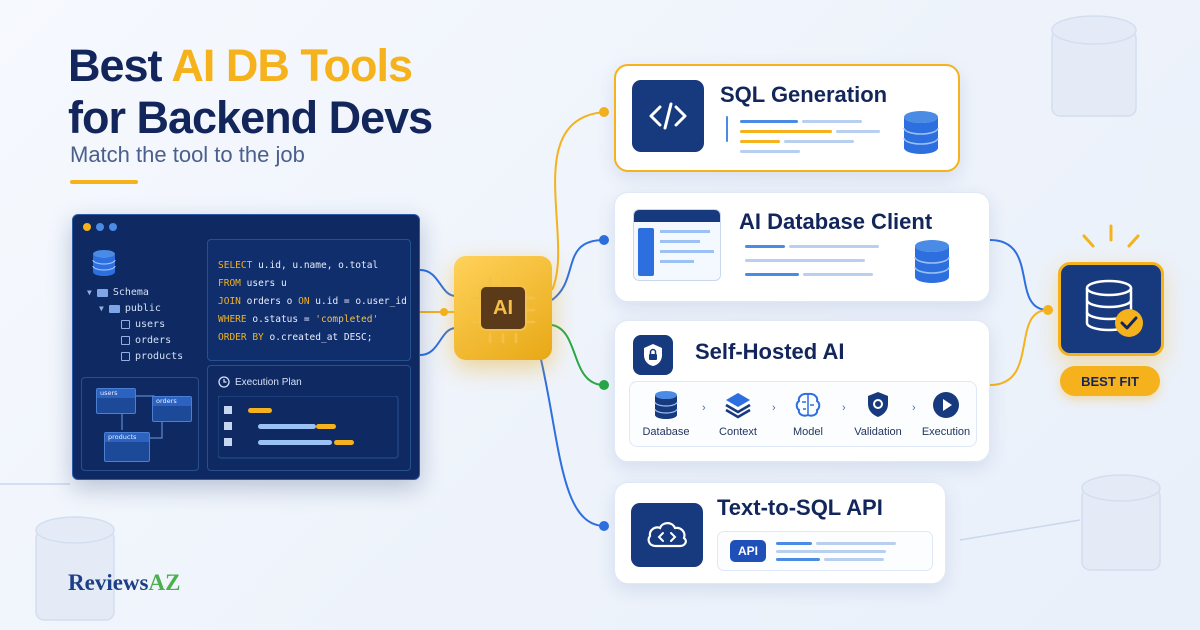 This screenshot has width=1200, height=630. Describe the element at coordinates (252, 283) in the screenshot. I see `sql-line: FROM users u` at that location.